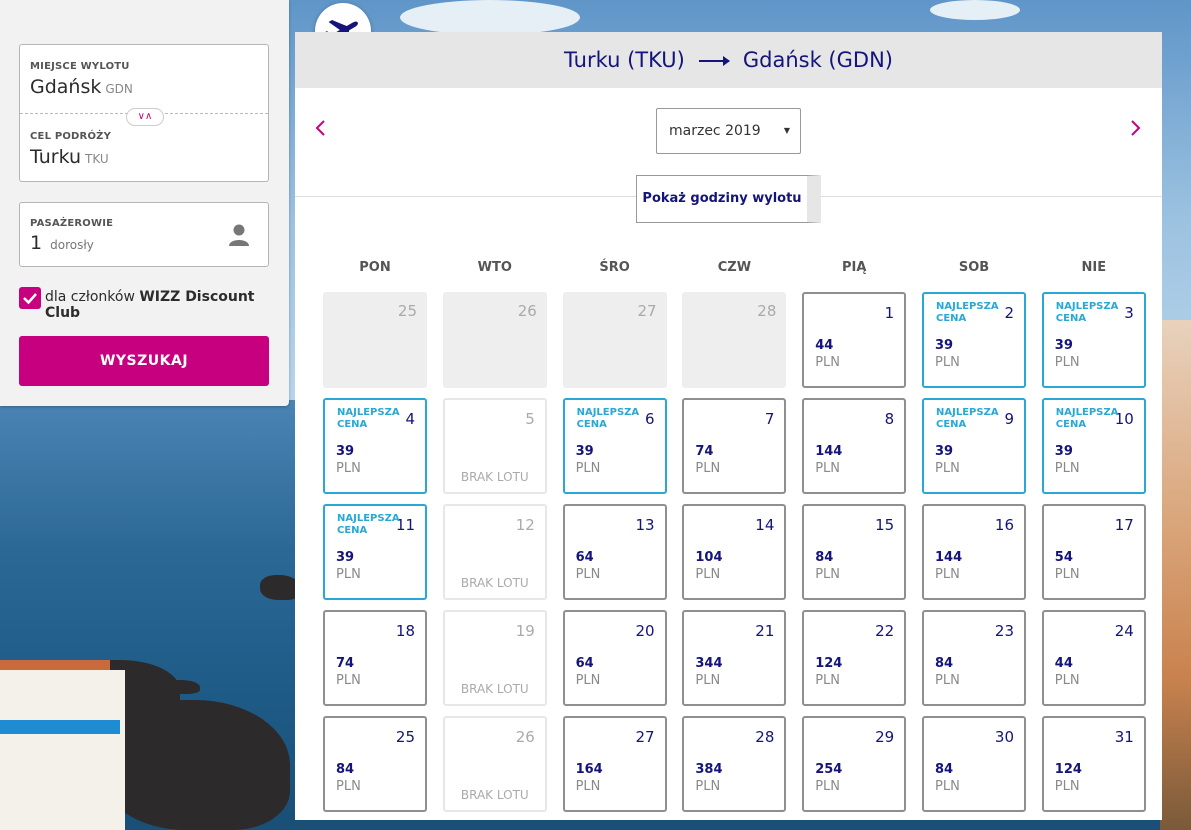 Image resolution: width=1191 pixels, height=830 pixels. Describe the element at coordinates (614, 658) in the screenshot. I see `calendar-day: 20 64 PLN` at that location.